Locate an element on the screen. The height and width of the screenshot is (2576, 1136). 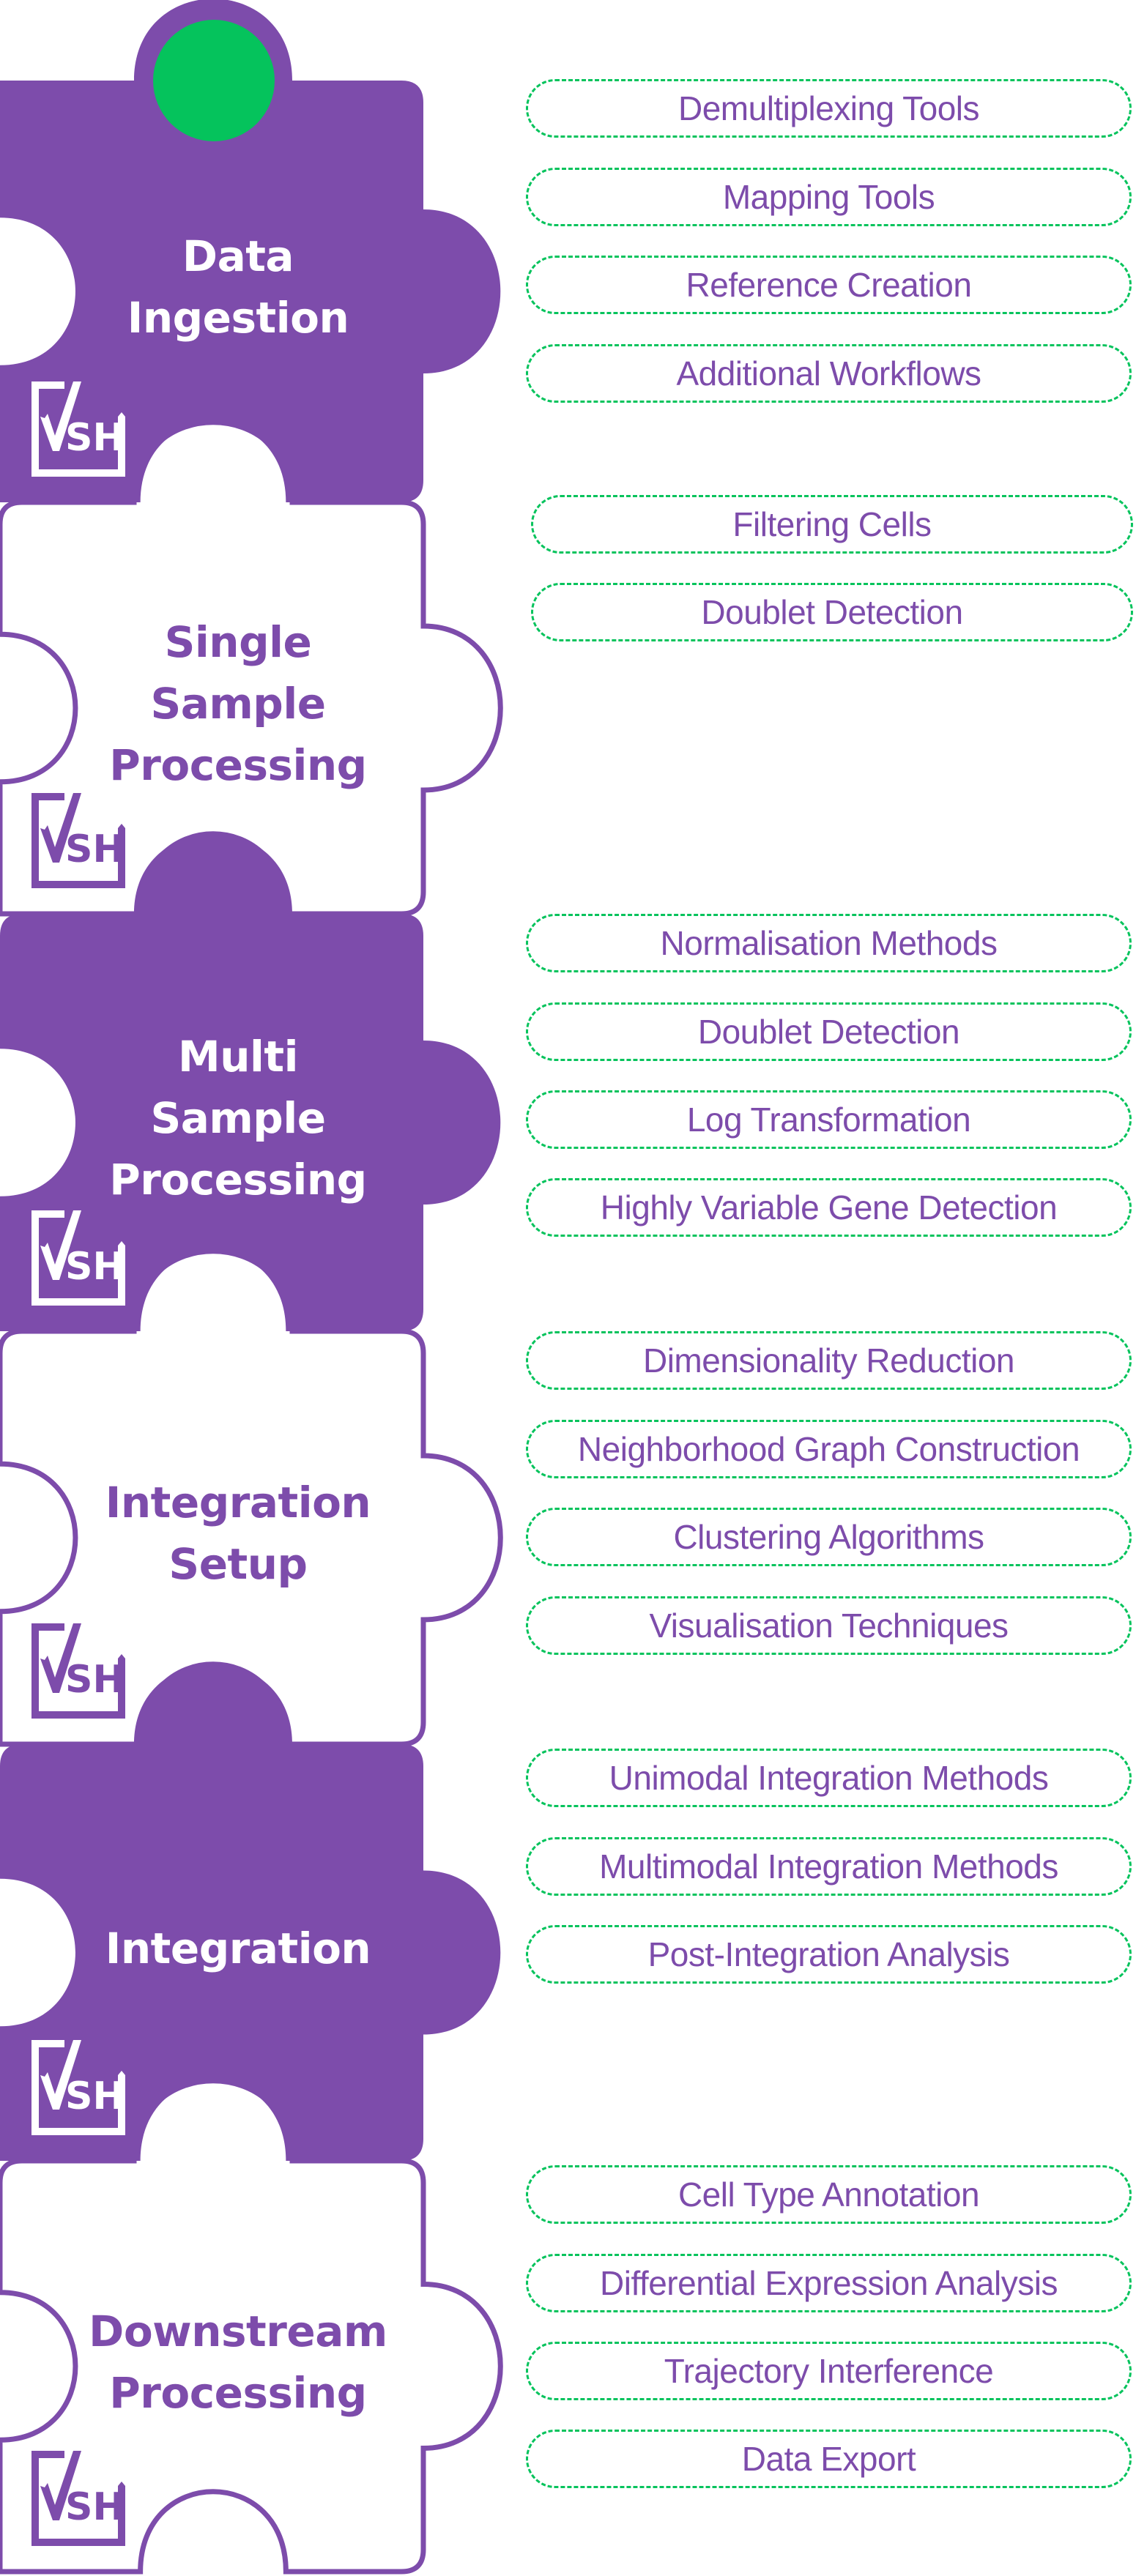
stage-title-line: Setup is located at coordinates (238, 1564).